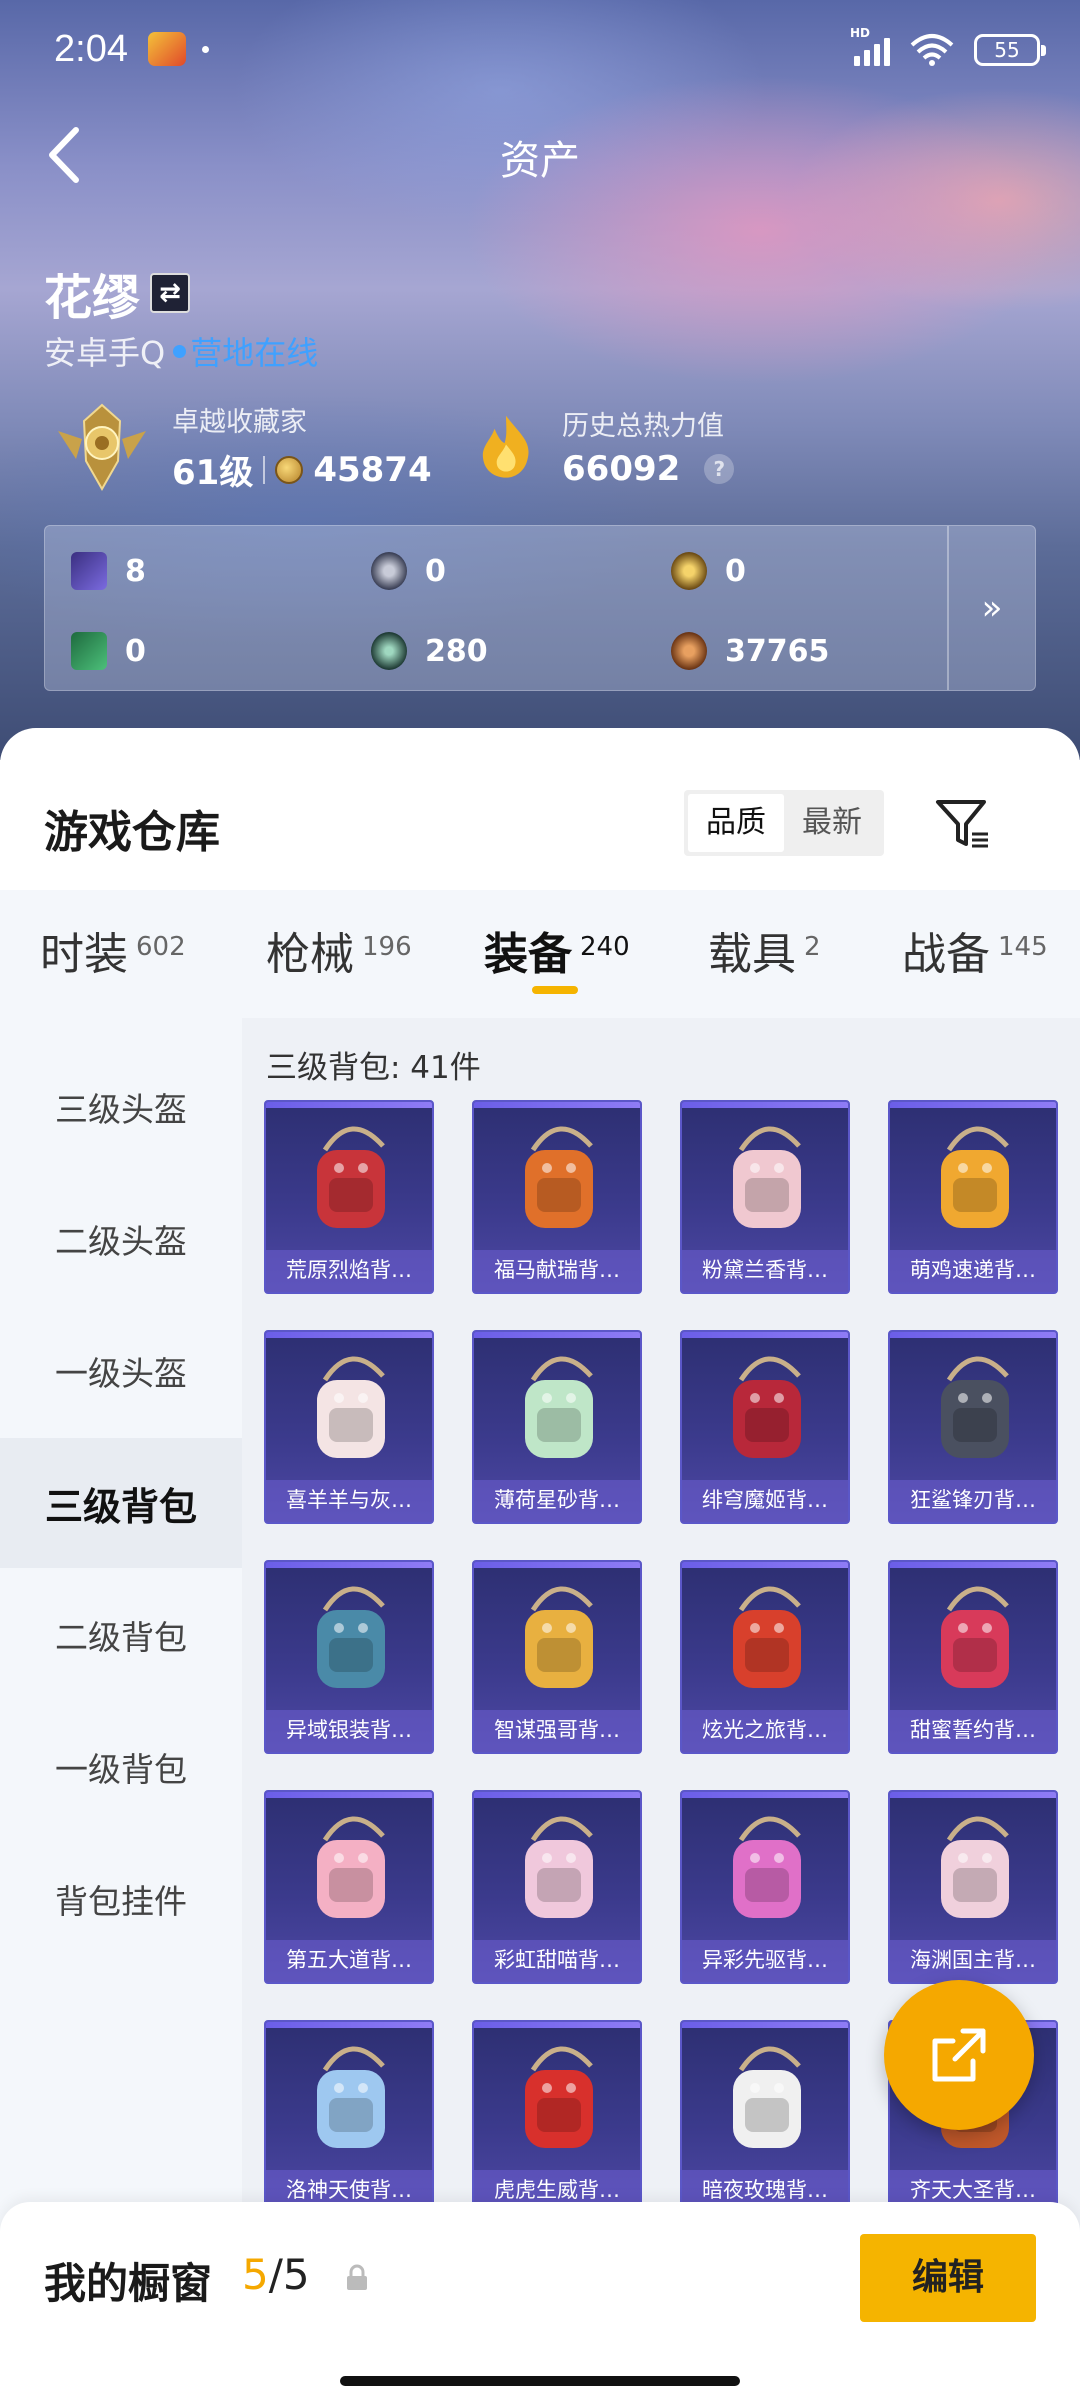  Describe the element at coordinates (389, 651) in the screenshot. I see `green-orb-icon` at that location.